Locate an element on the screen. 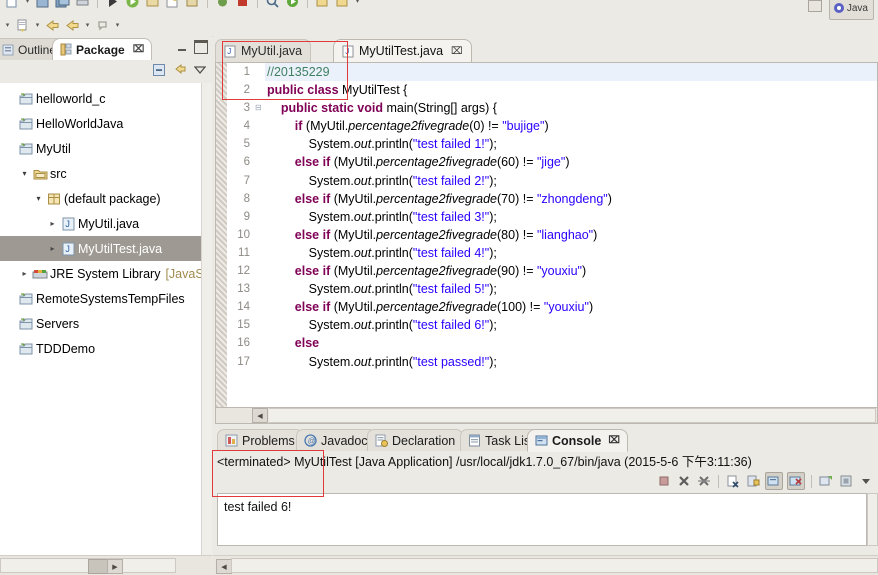  lock-scroll-icon is located at coordinates (753, 481).